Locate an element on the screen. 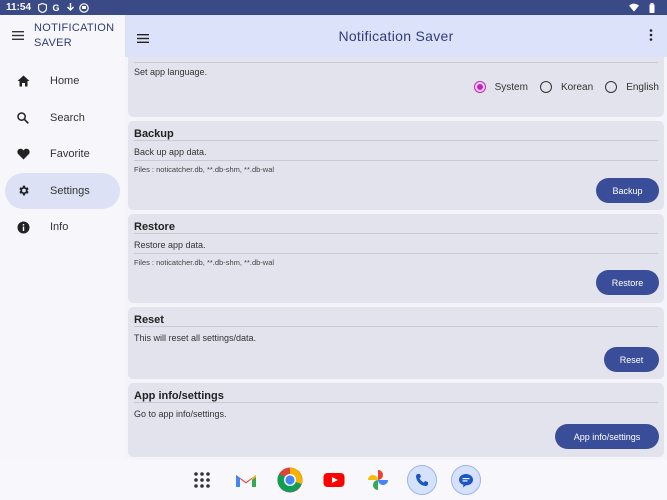  more-options-icon is located at coordinates (651, 37).